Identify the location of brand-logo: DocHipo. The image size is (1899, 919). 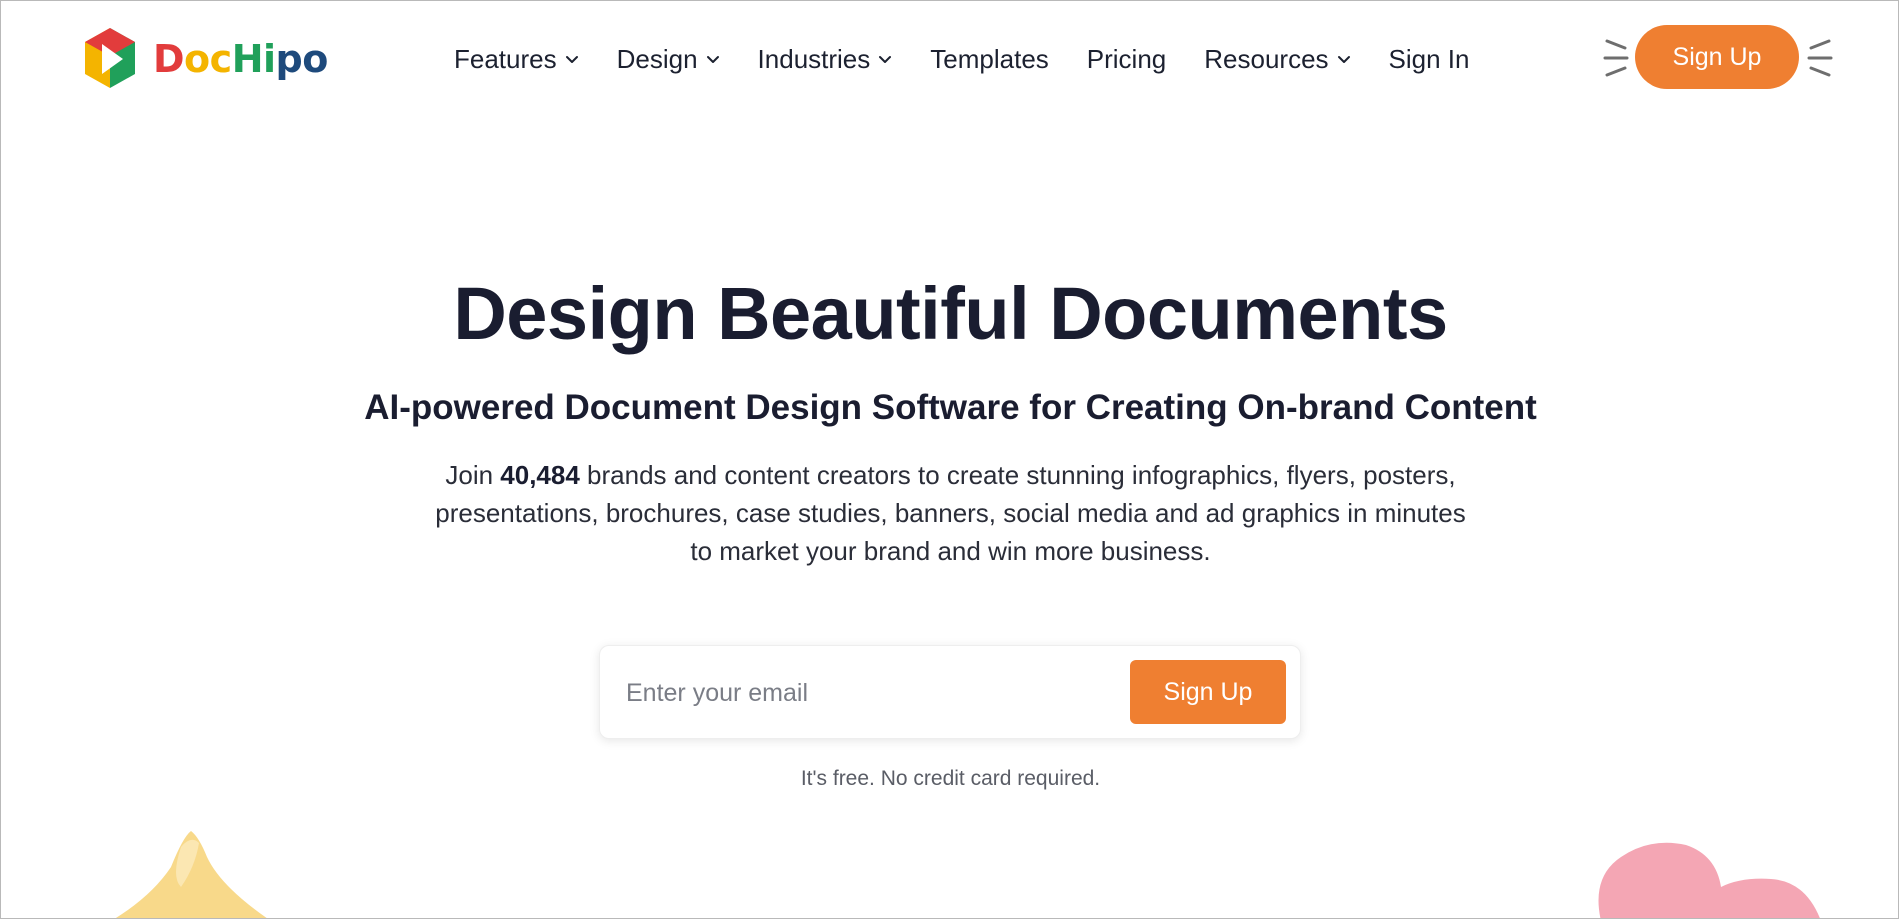
(203, 59).